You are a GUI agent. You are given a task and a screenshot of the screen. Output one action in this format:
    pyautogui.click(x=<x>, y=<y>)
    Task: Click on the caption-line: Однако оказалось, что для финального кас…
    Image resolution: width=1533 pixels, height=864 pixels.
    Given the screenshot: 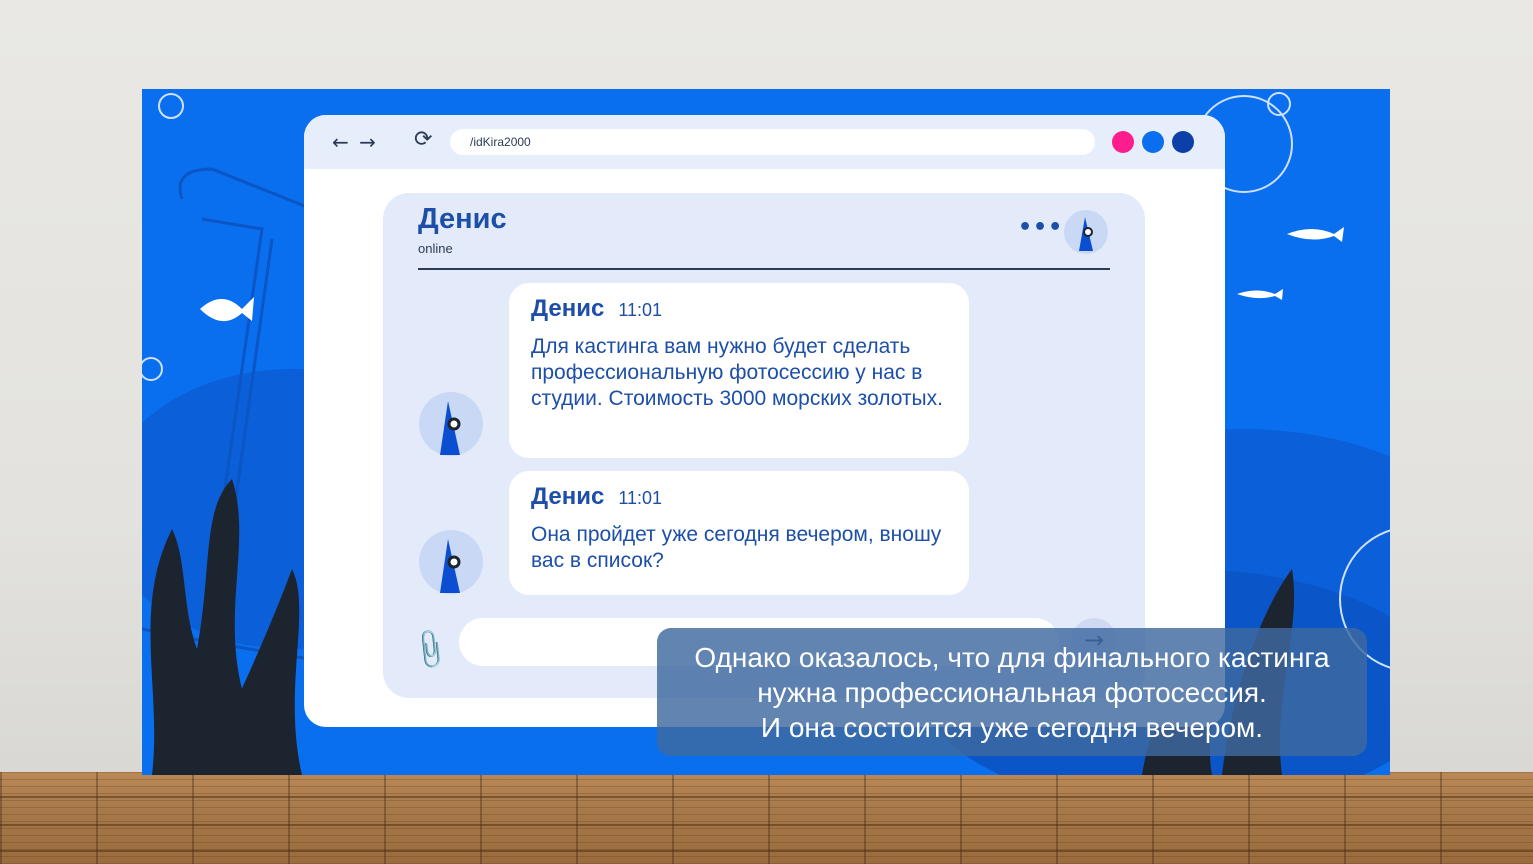 What is the action you would take?
    pyautogui.click(x=1012, y=657)
    